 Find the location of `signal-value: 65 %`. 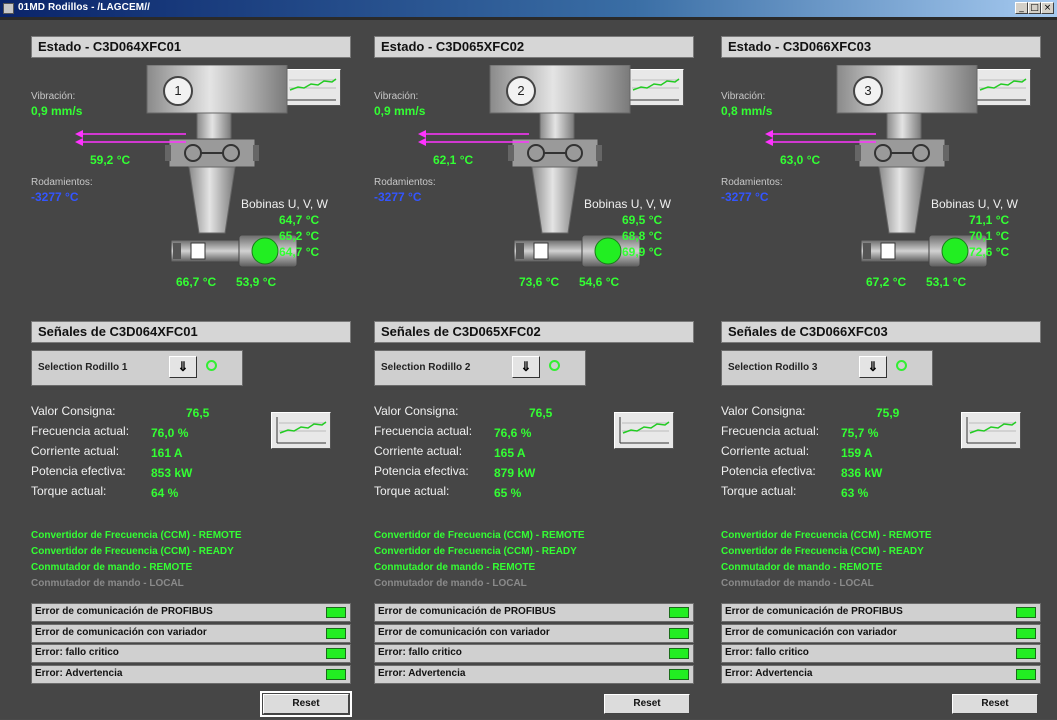

signal-value: 65 % is located at coordinates (508, 493).